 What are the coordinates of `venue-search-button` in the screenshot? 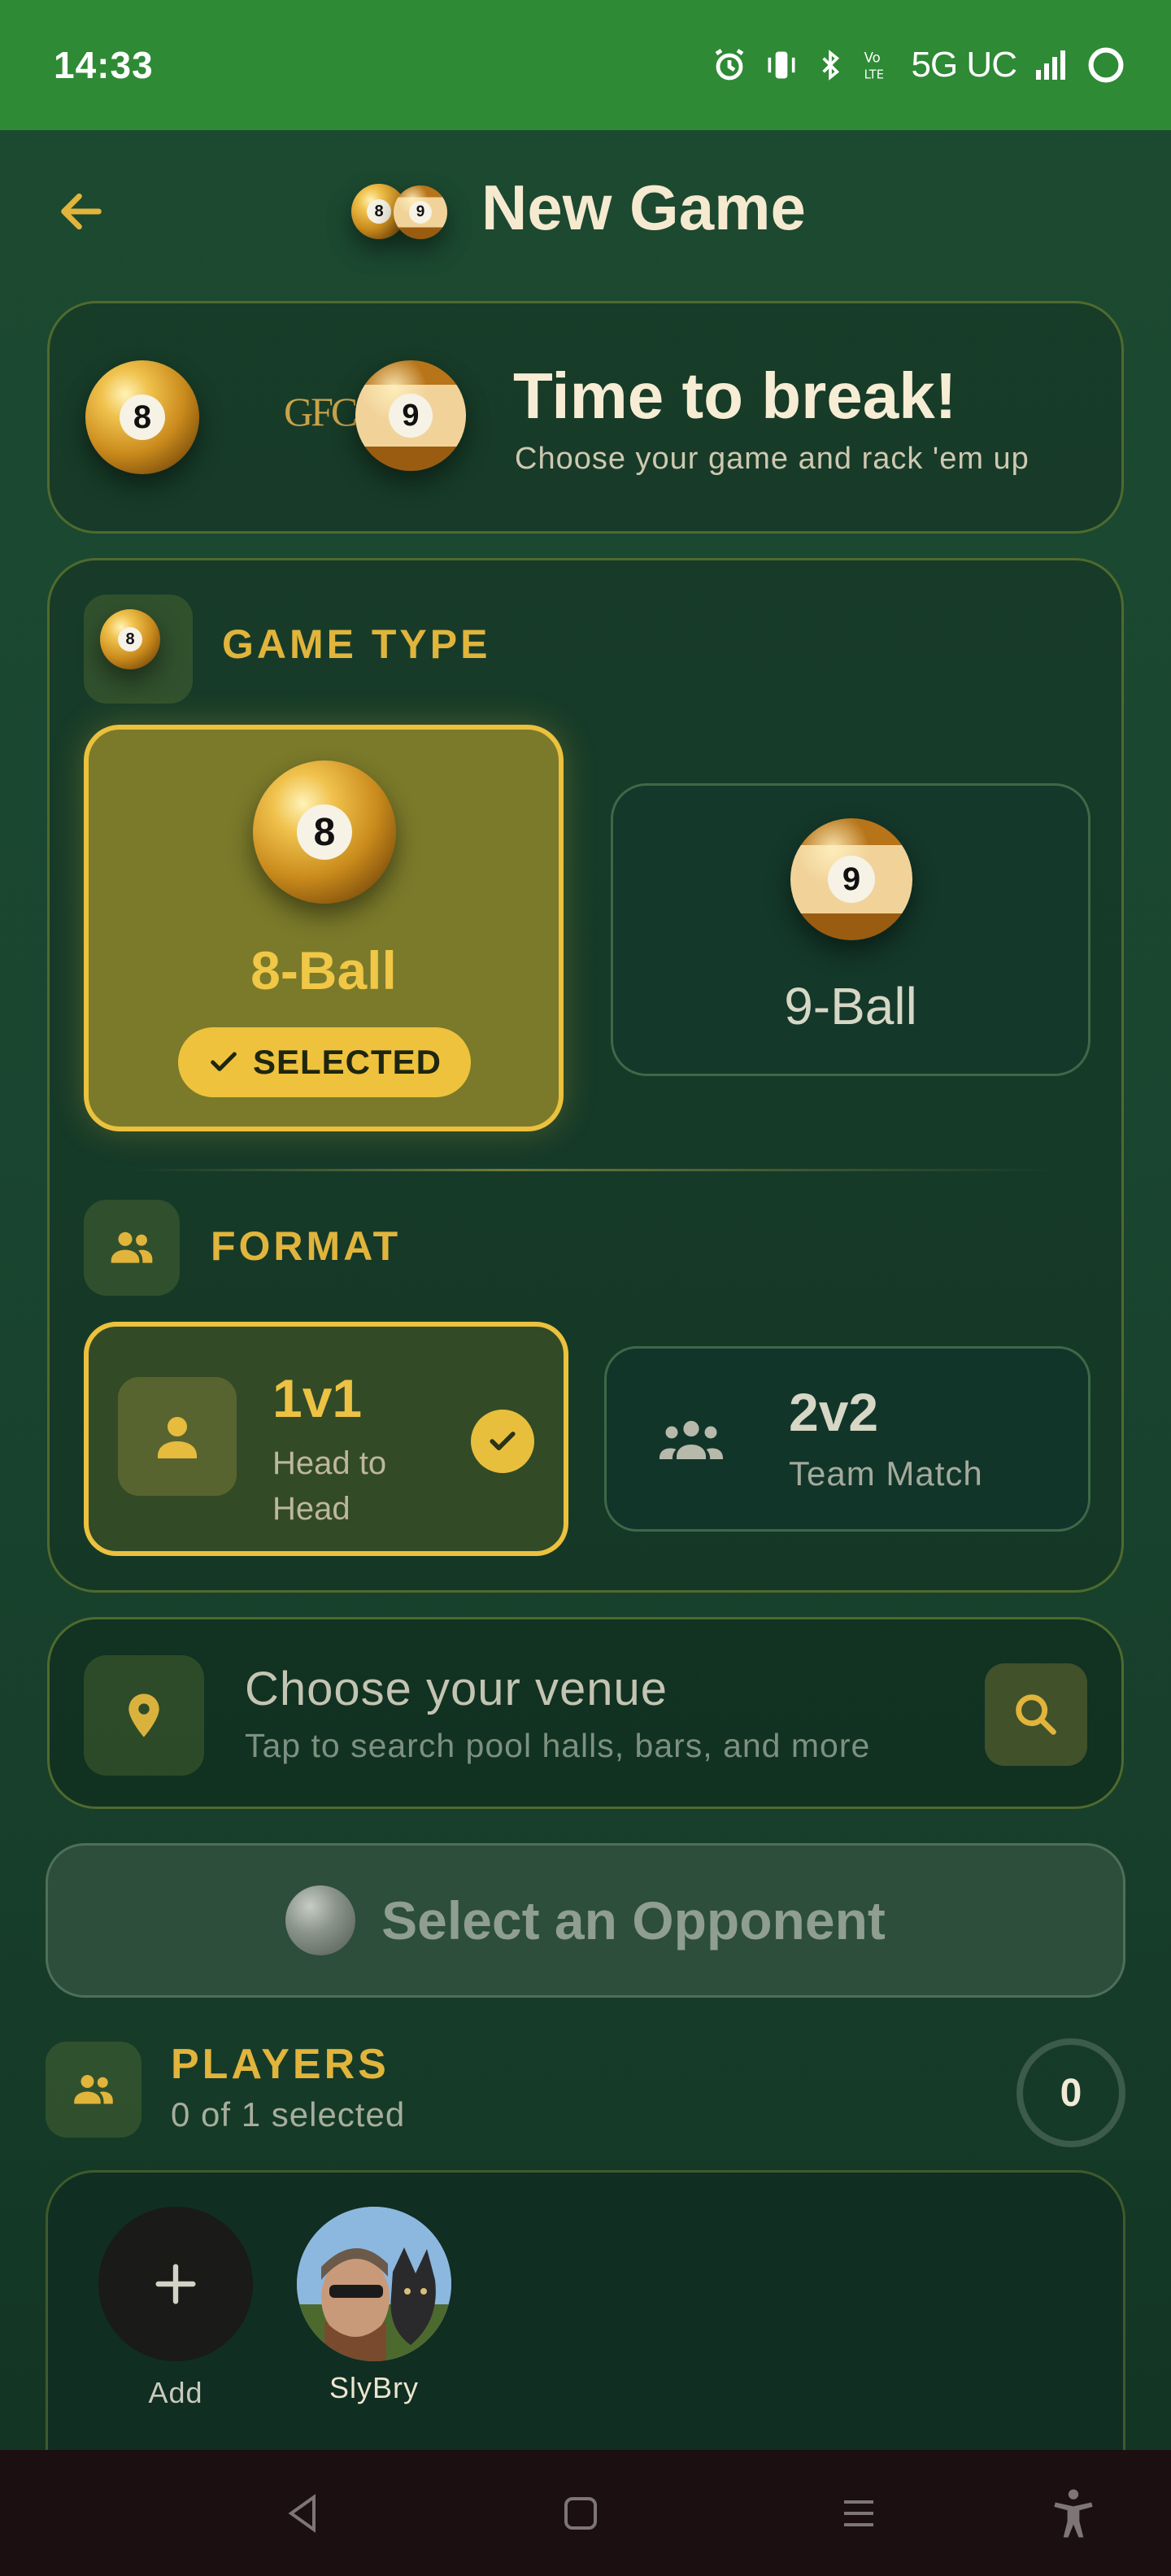 It's located at (1036, 1714).